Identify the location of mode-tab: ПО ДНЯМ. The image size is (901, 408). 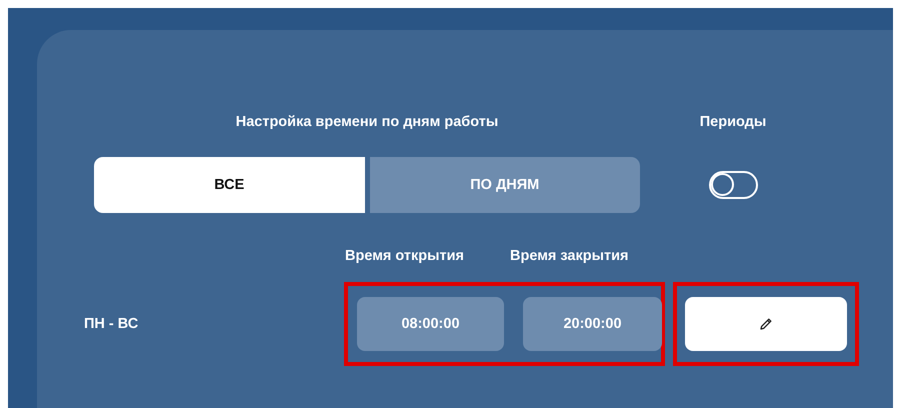
(505, 185).